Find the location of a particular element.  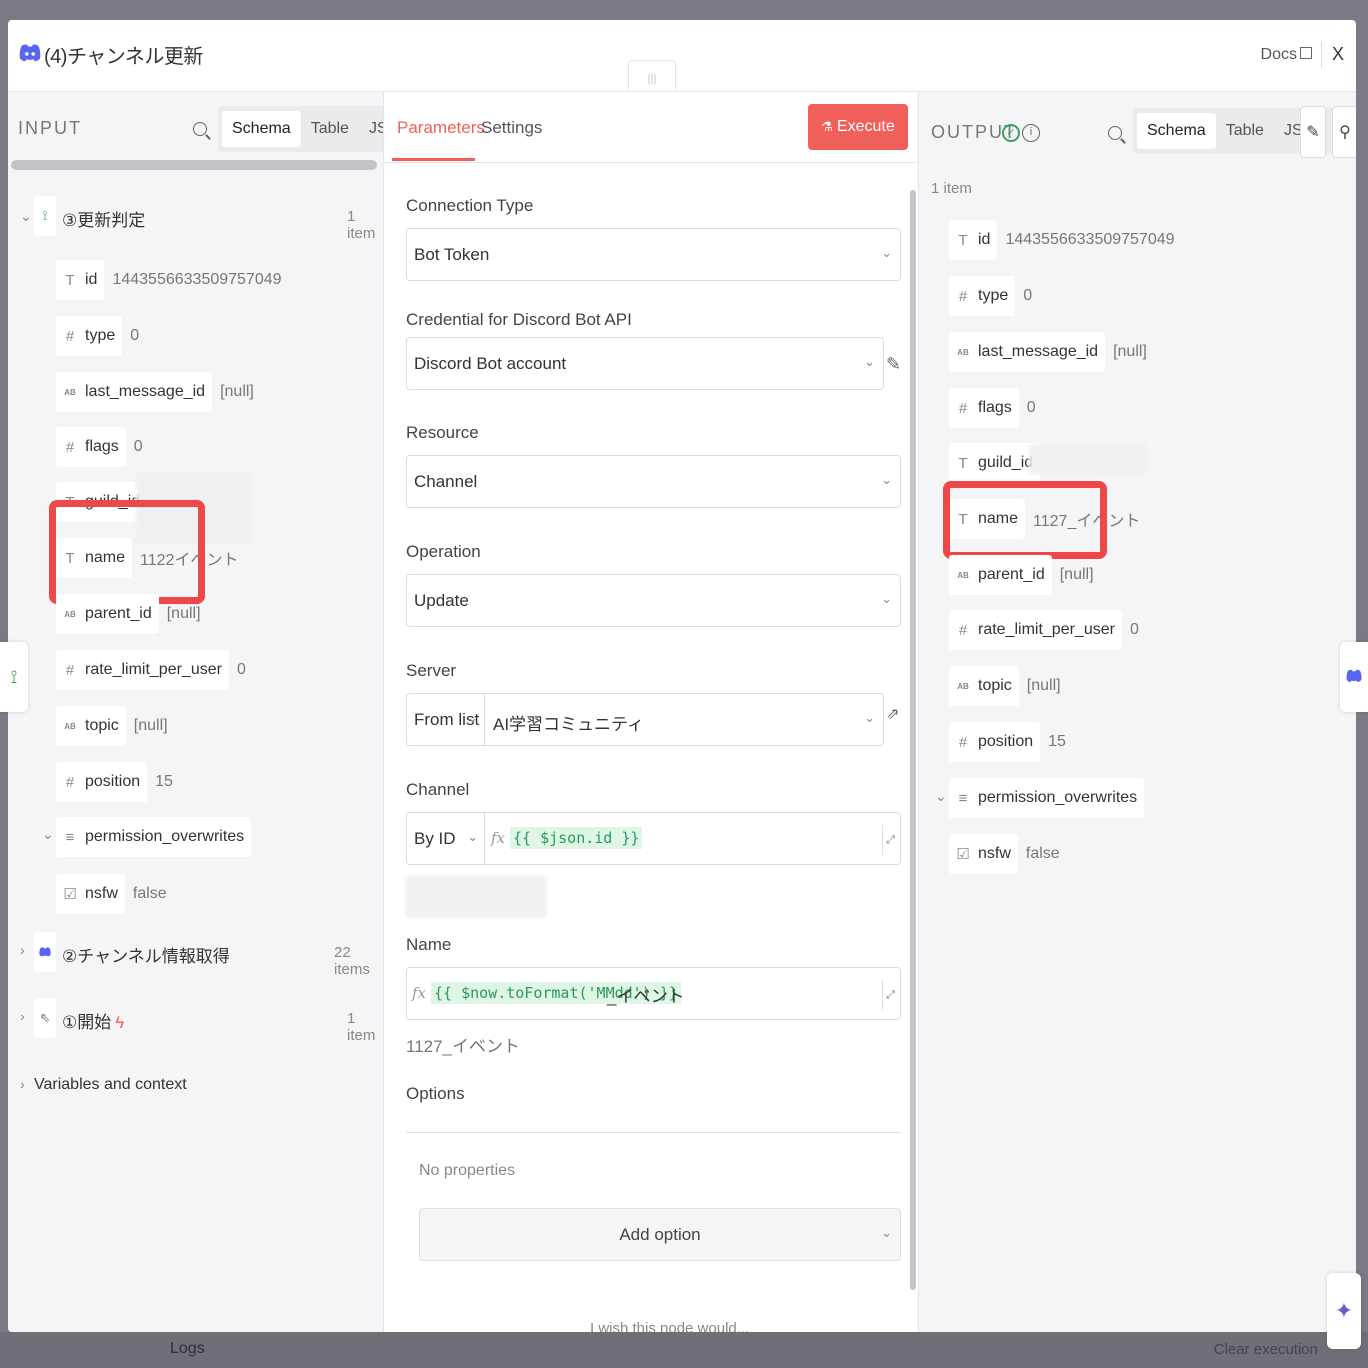

channel-label: Channel is located at coordinates (438, 789).